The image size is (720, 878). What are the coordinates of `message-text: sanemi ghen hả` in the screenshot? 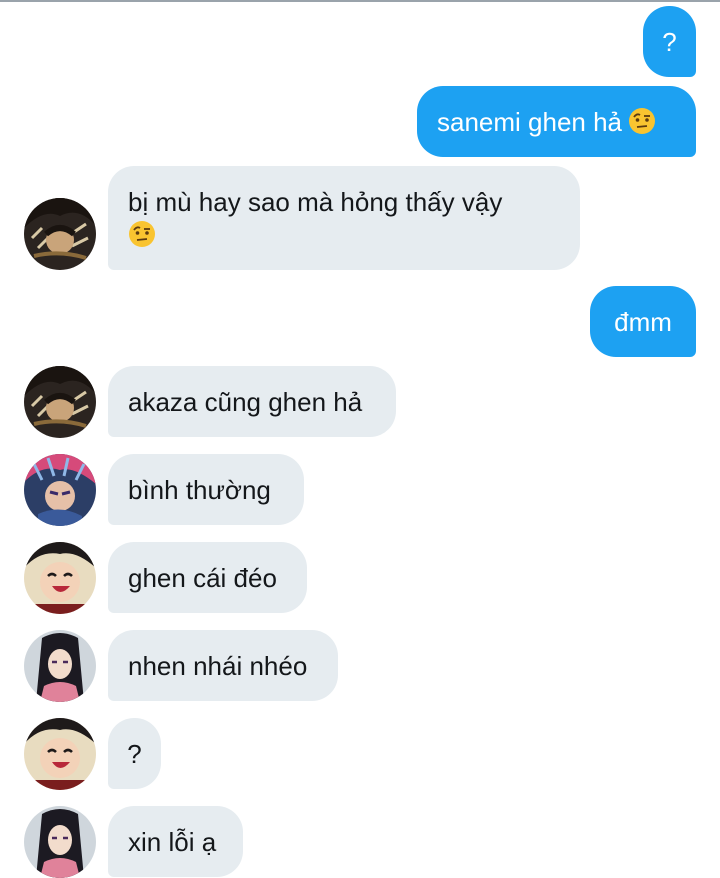 It's located at (530, 122).